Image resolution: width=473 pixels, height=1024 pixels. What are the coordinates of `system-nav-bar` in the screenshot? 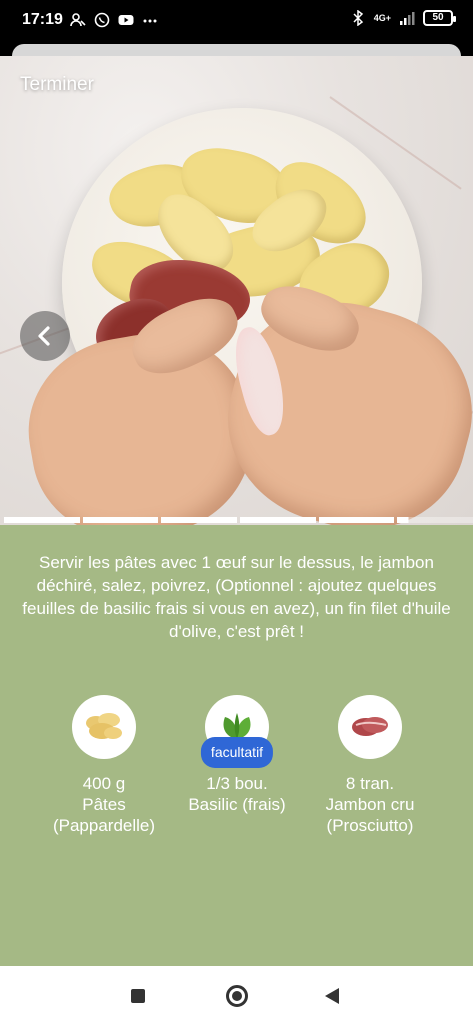 It's located at (236, 995).